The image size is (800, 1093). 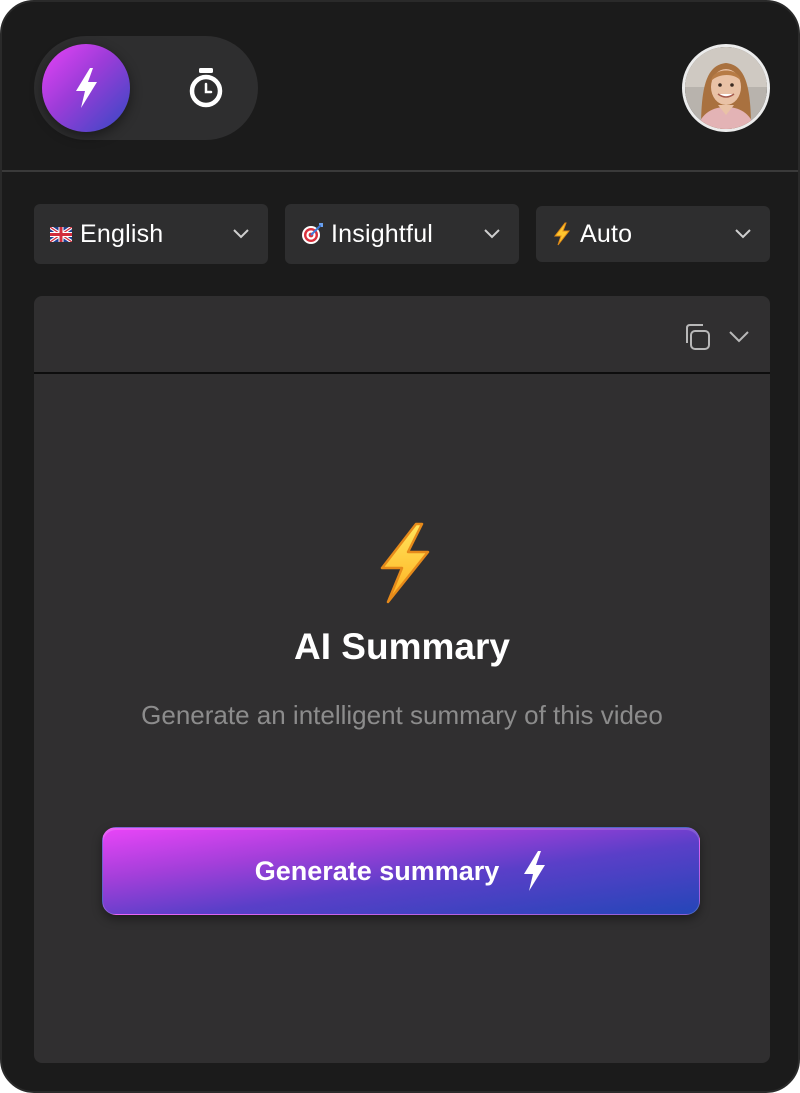 What do you see at coordinates (562, 234) in the screenshot?
I see `lightning-icon` at bounding box center [562, 234].